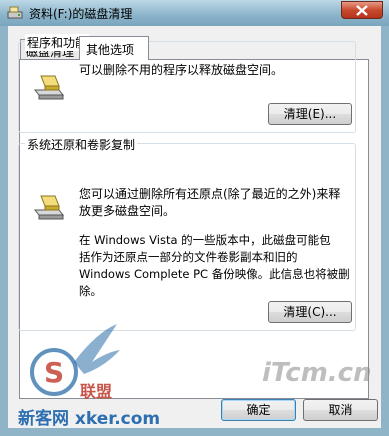 The height and width of the screenshot is (436, 389). Describe the element at coordinates (258, 410) in the screenshot. I see `ok-button: 确定` at that location.